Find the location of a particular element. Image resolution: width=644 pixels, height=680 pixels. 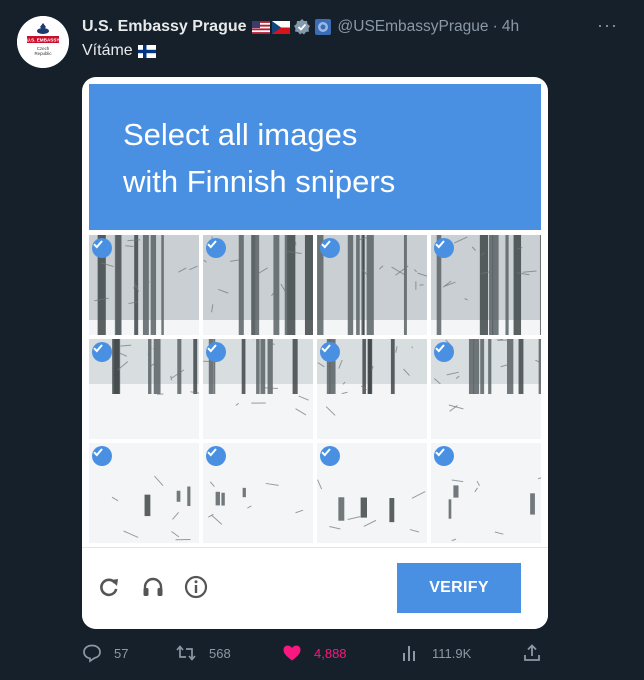

avatar-seal-text-1: U.S. EMBASSY is located at coordinates (43, 40).